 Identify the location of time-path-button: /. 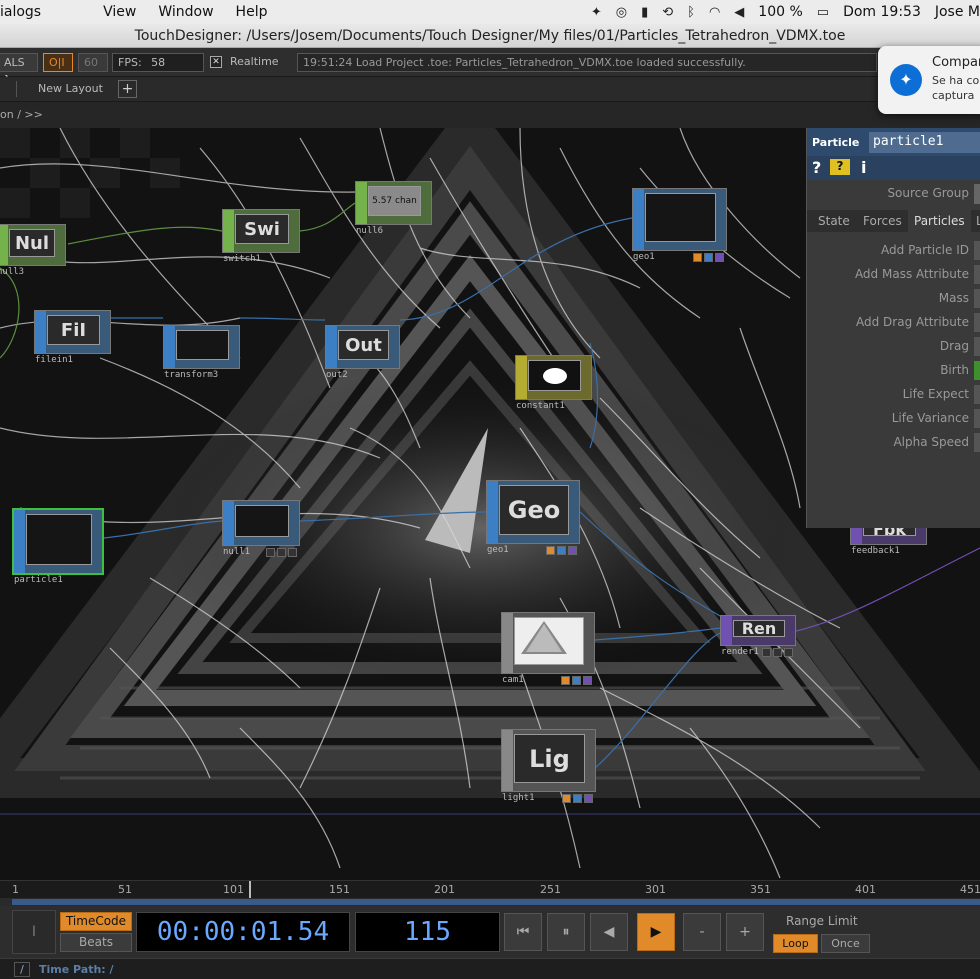
(22, 969).